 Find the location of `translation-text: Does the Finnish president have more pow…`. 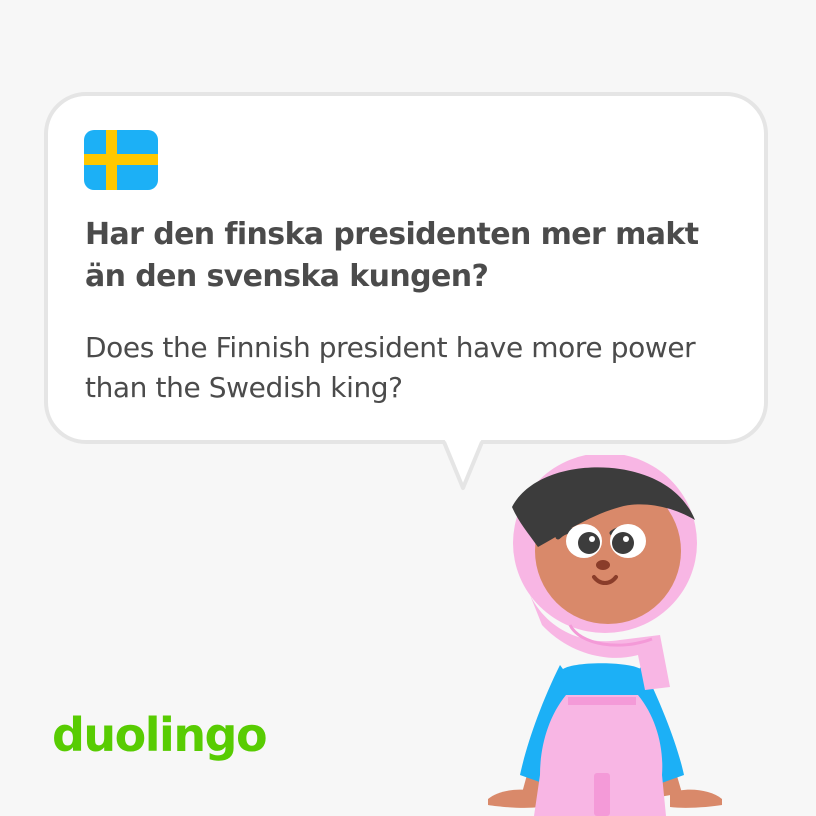

translation-text: Does the Finnish president have more pow… is located at coordinates (390, 367).